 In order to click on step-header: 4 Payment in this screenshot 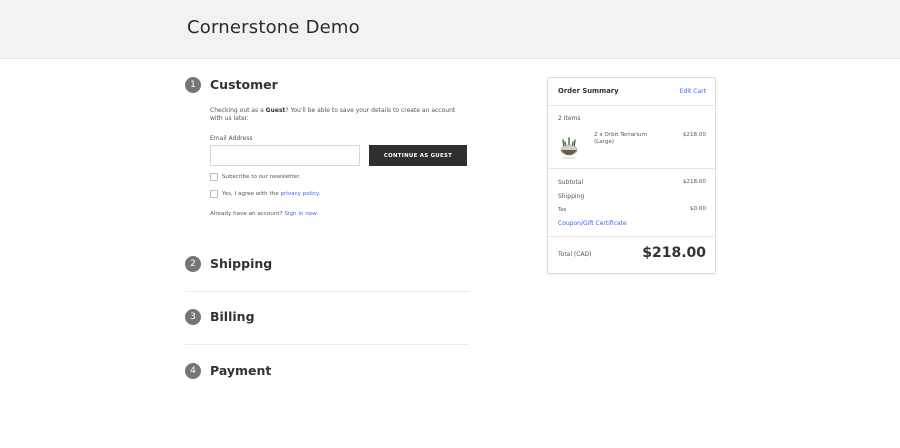, I will do `click(327, 372)`.